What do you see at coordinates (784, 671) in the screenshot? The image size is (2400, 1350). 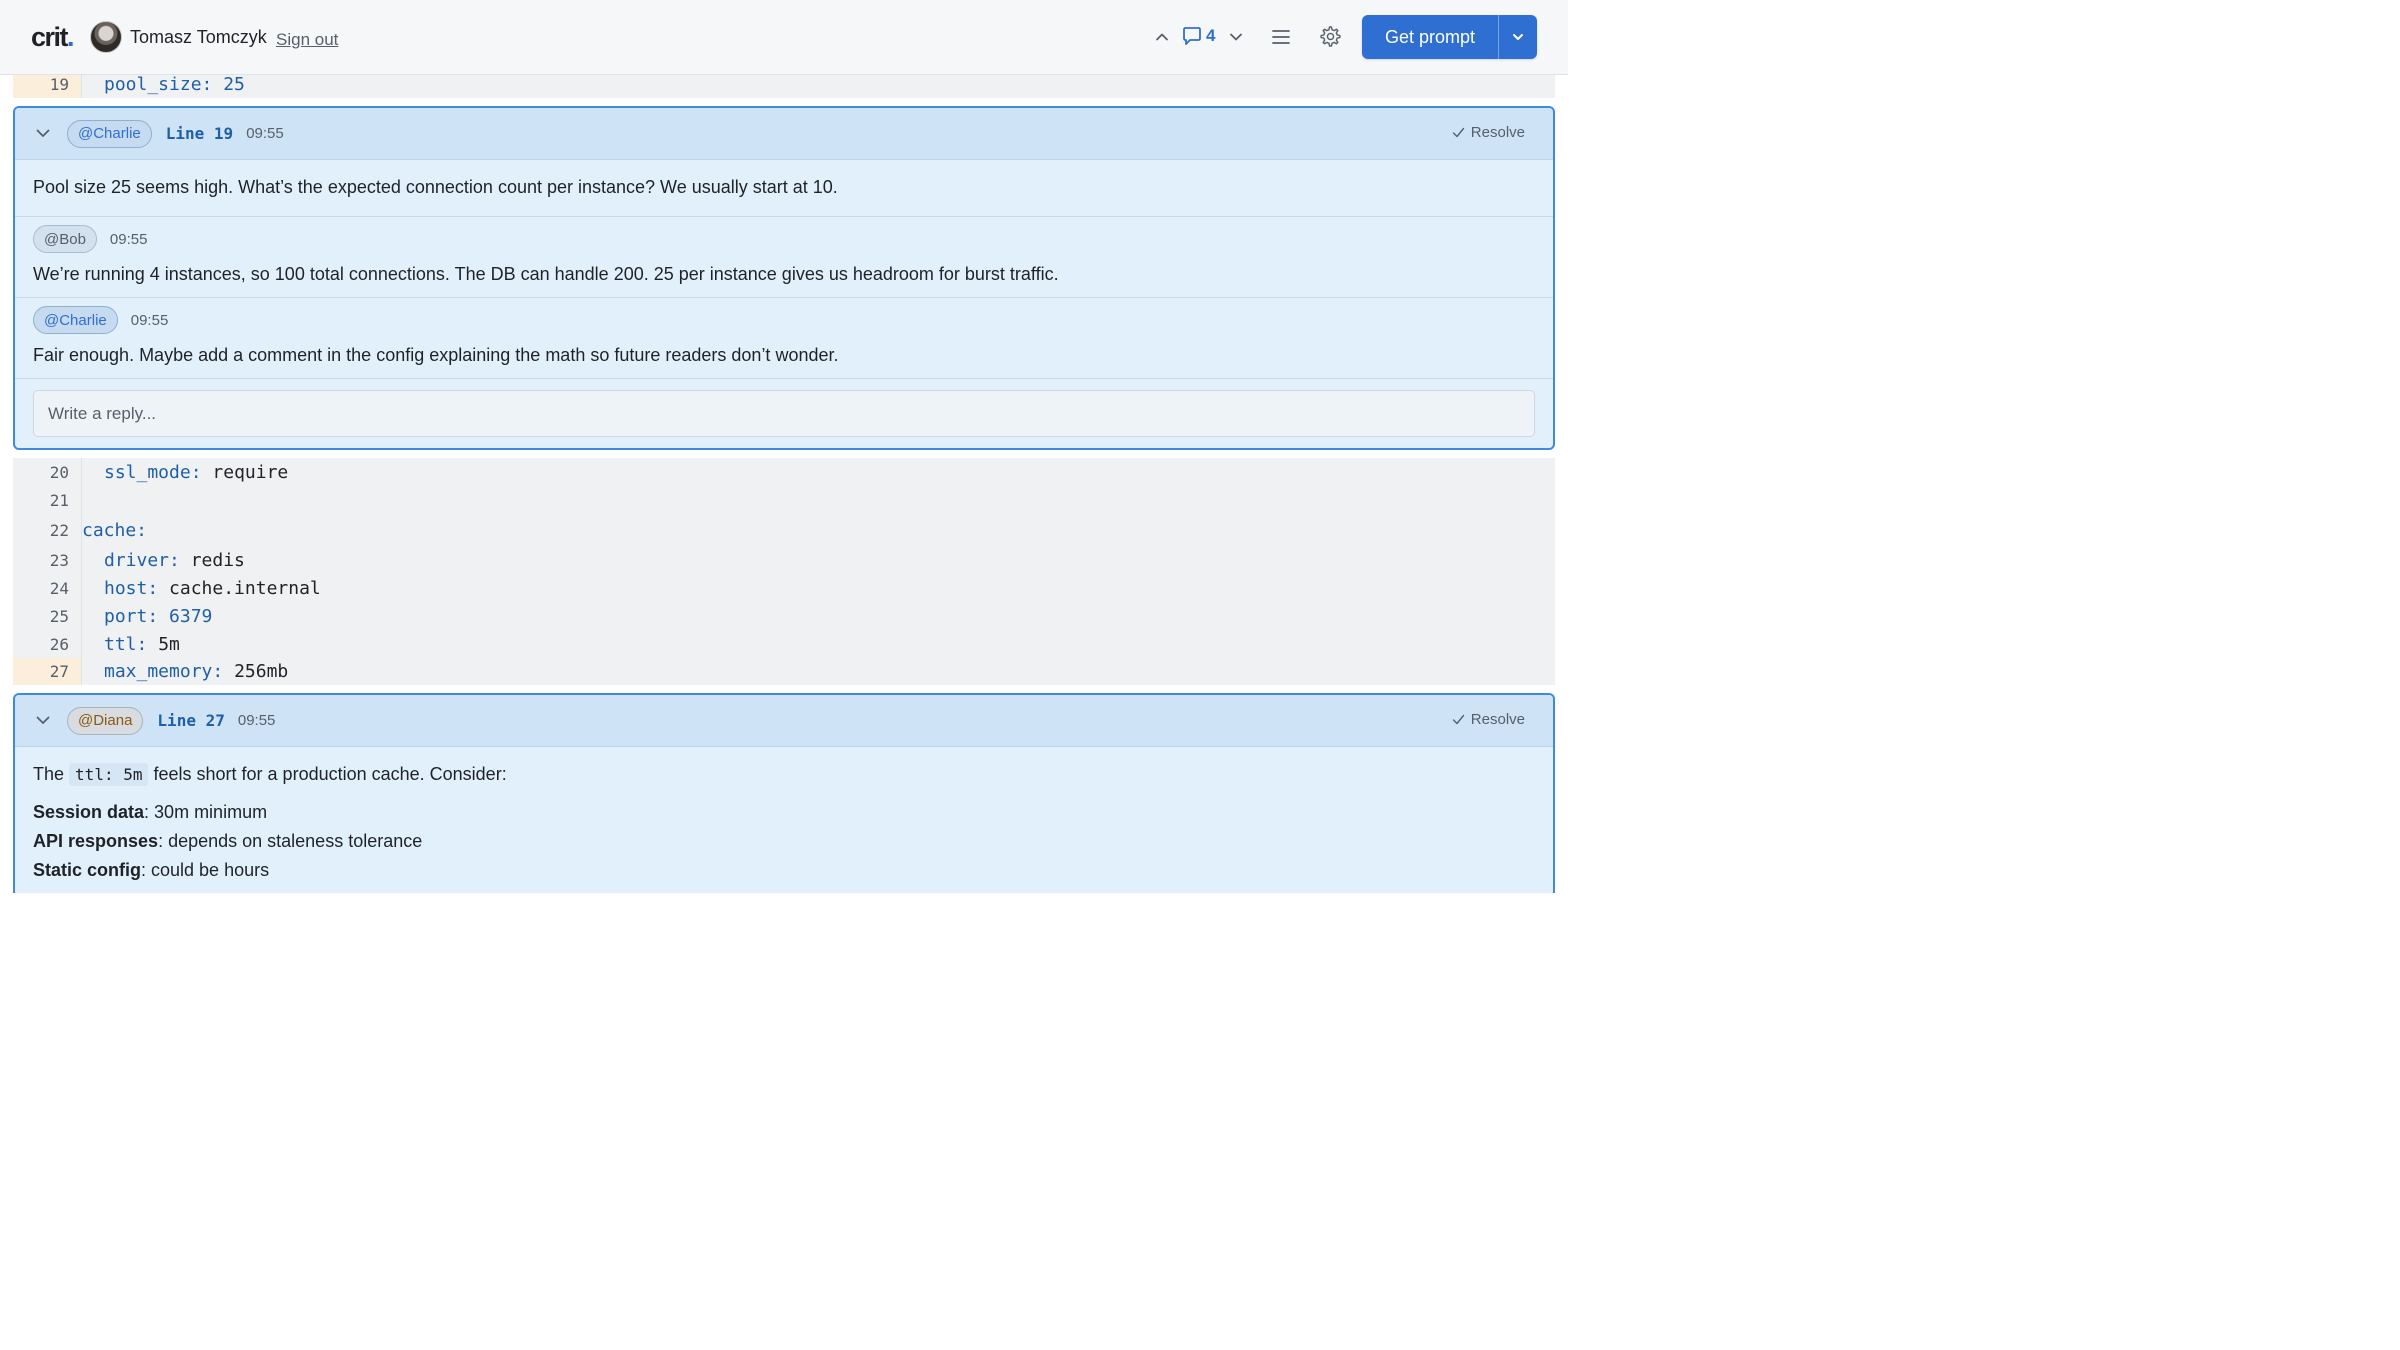 I see `code-line: 27 max_memory: 256mb` at bounding box center [784, 671].